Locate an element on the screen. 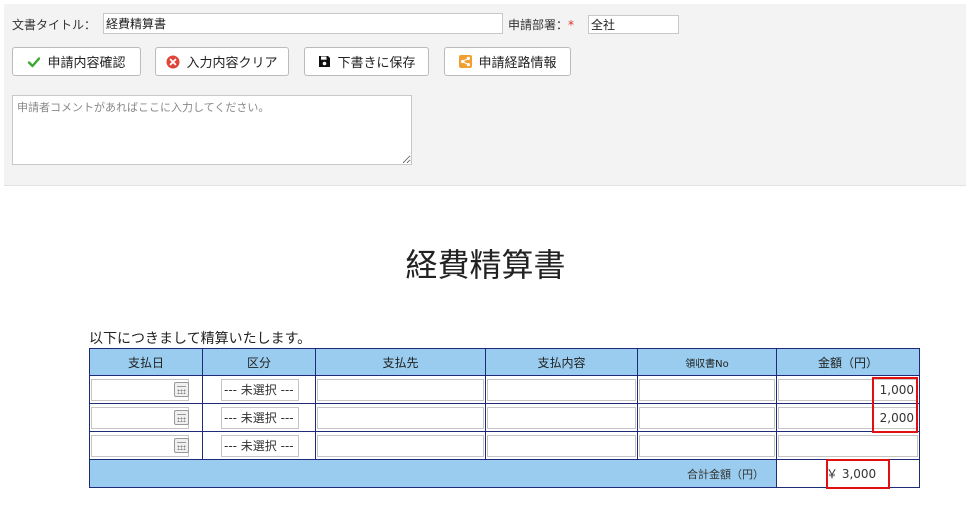  header-description: 支払内容 is located at coordinates (561, 362).